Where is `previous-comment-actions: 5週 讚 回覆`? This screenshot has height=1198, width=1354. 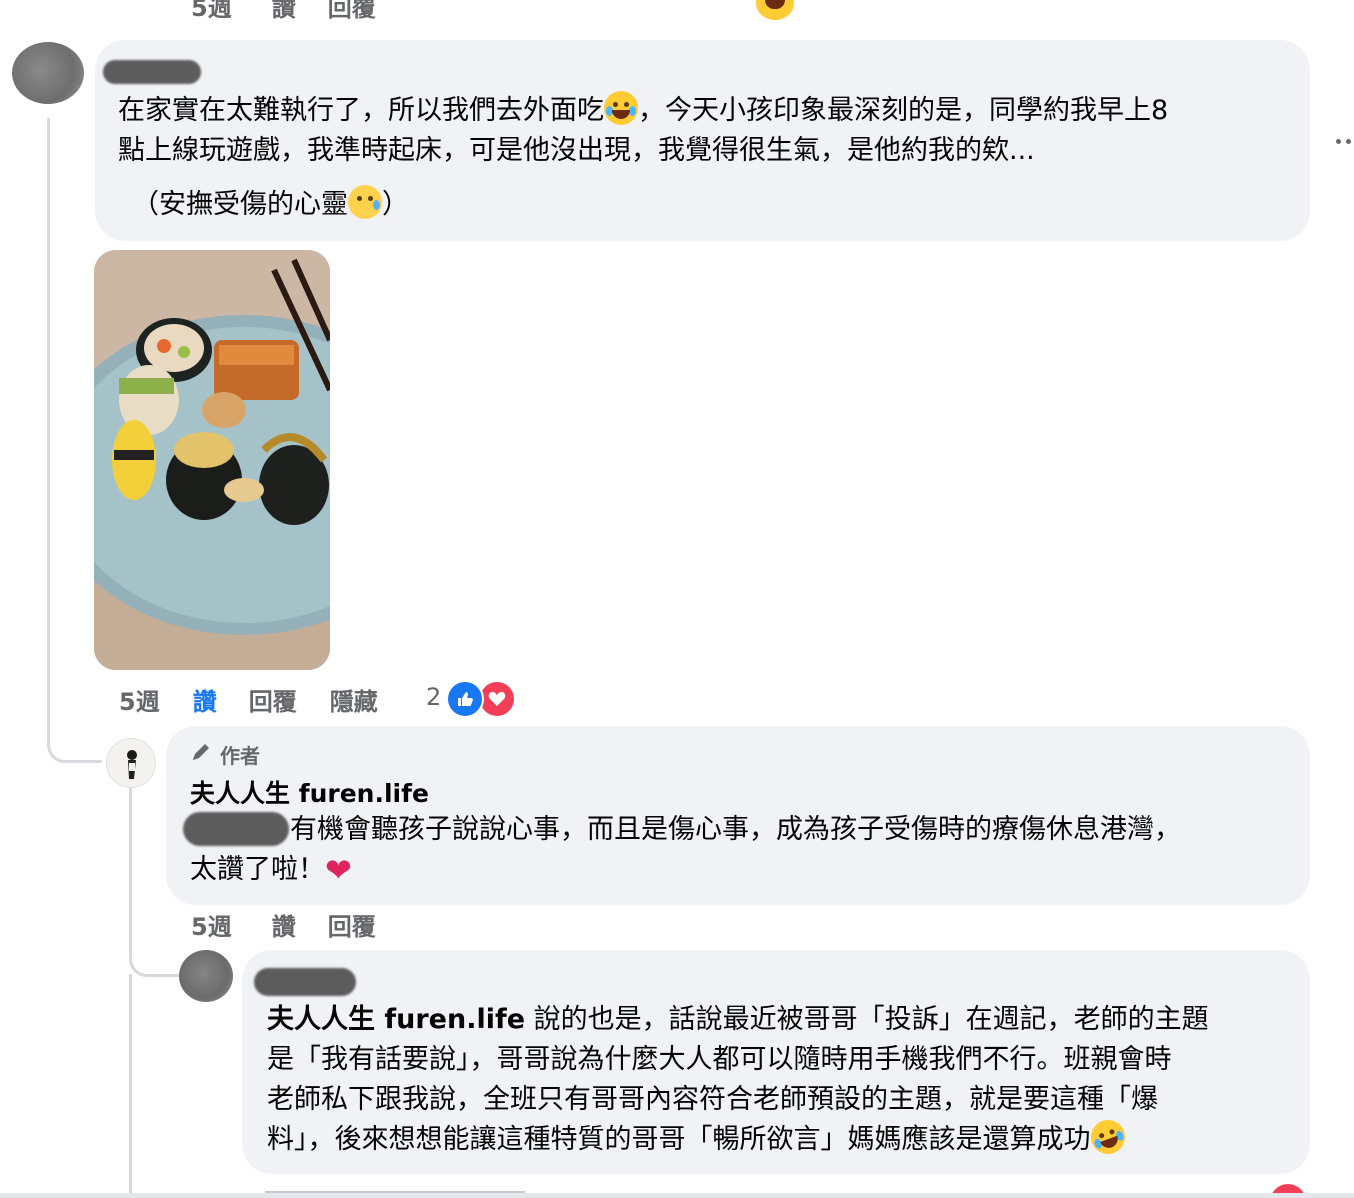 previous-comment-actions: 5週 讚 回覆 is located at coordinates (283, 11).